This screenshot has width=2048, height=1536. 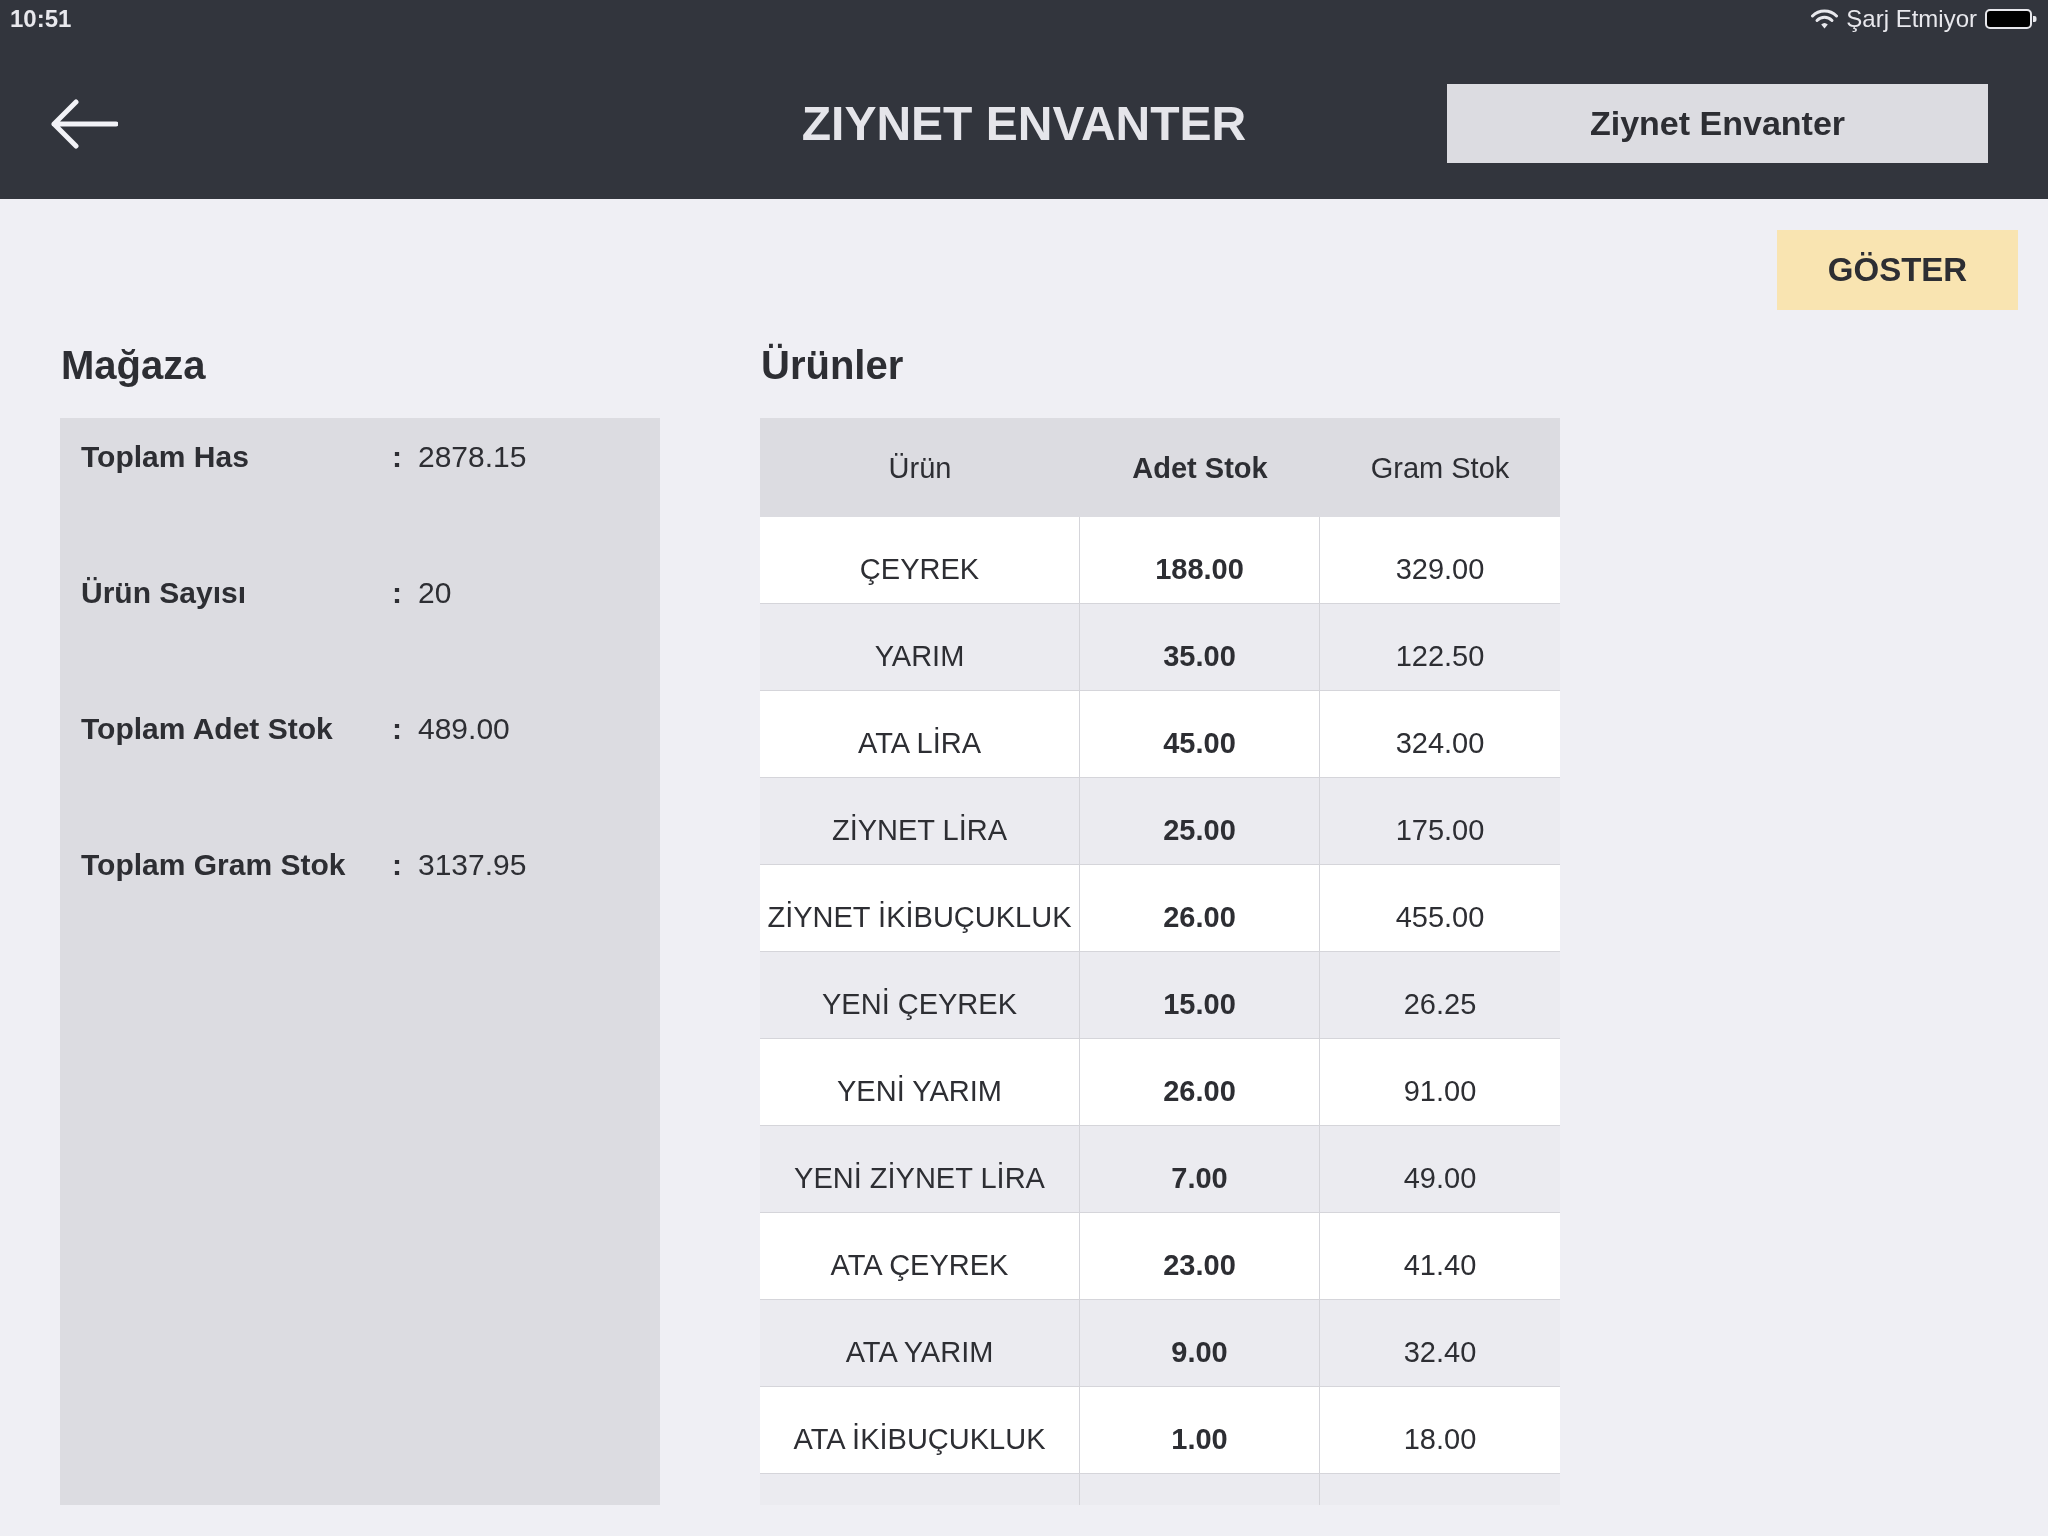 What do you see at coordinates (2011, 19) in the screenshot?
I see `battery-icon` at bounding box center [2011, 19].